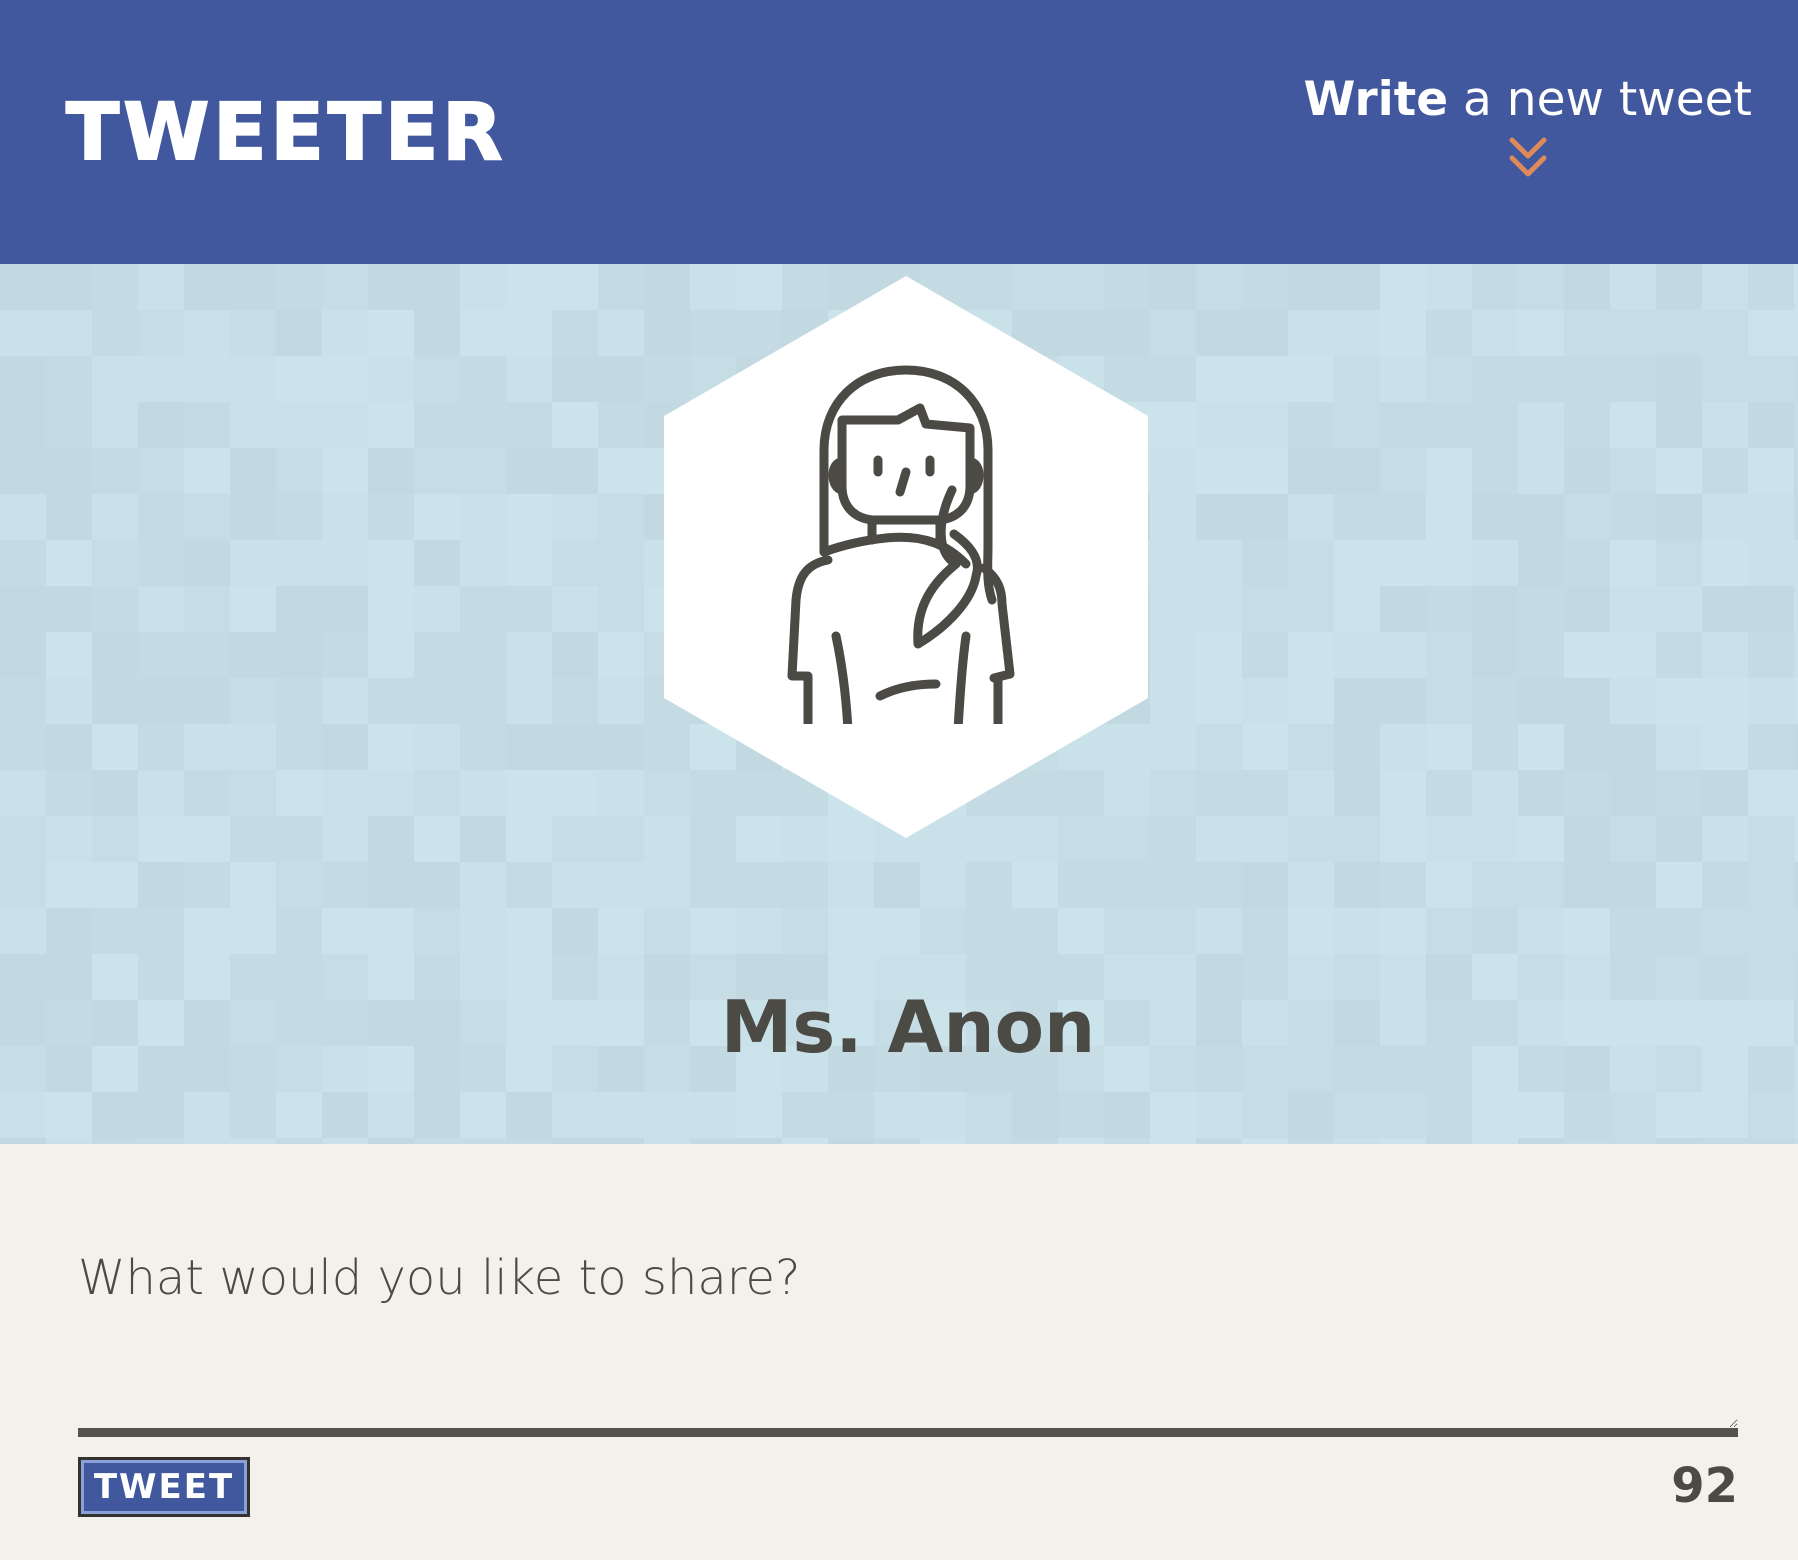 This screenshot has width=1798, height=1560. What do you see at coordinates (1376, 99) in the screenshot?
I see `compose-label-strong: Write` at bounding box center [1376, 99].